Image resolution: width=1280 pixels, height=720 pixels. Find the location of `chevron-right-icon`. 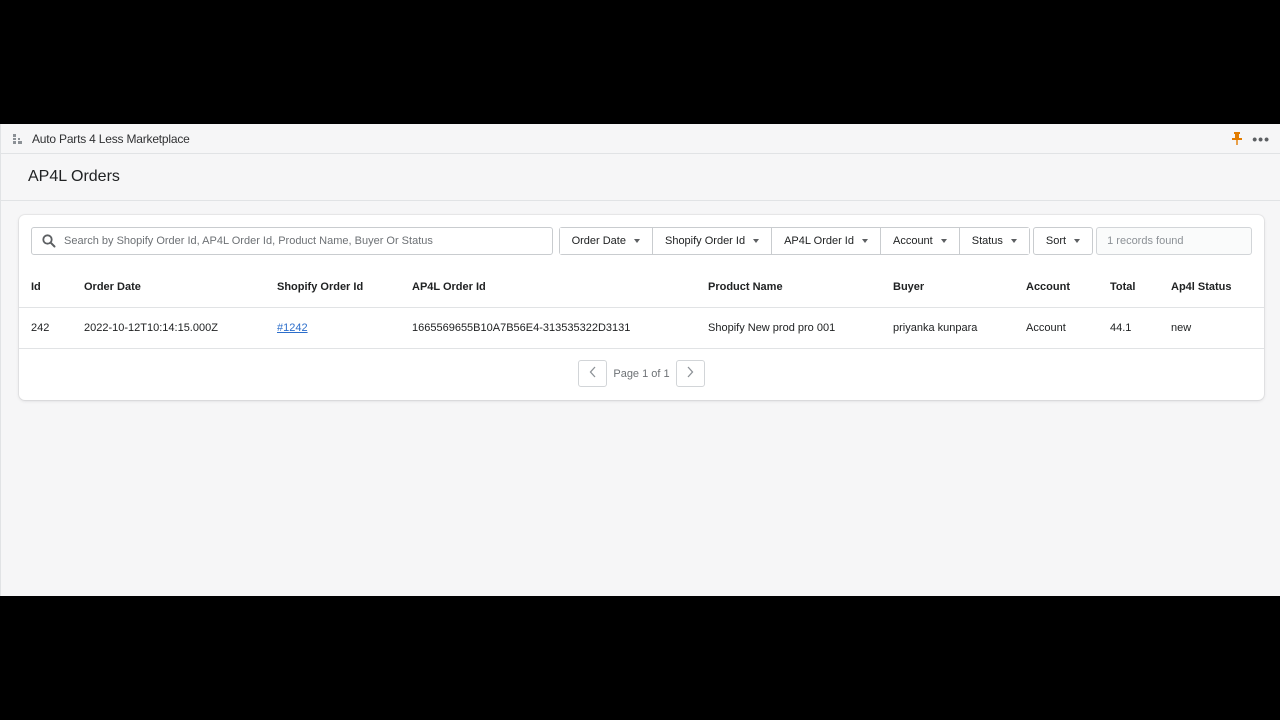

chevron-right-icon is located at coordinates (690, 374).